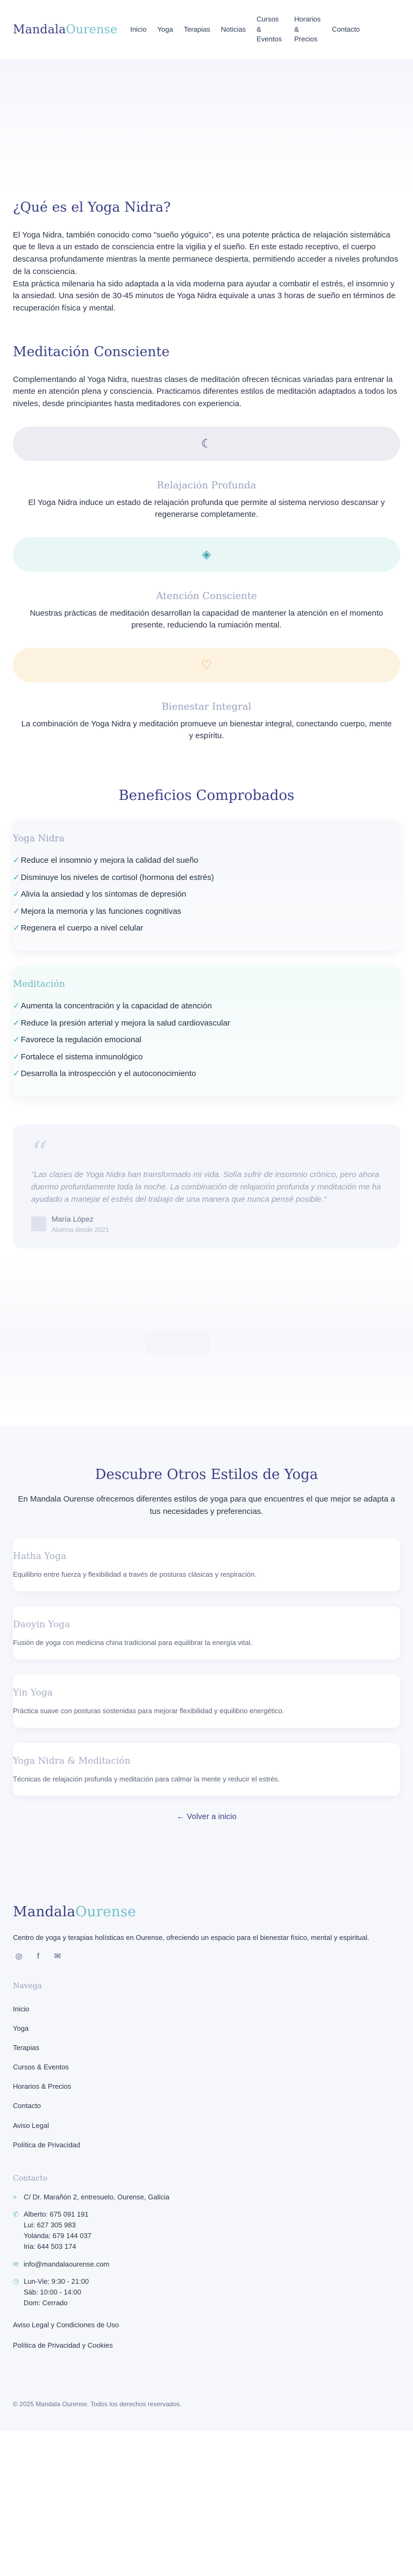 The image size is (413, 2576). What do you see at coordinates (38, 1957) in the screenshot?
I see `facebook-icon: f` at bounding box center [38, 1957].